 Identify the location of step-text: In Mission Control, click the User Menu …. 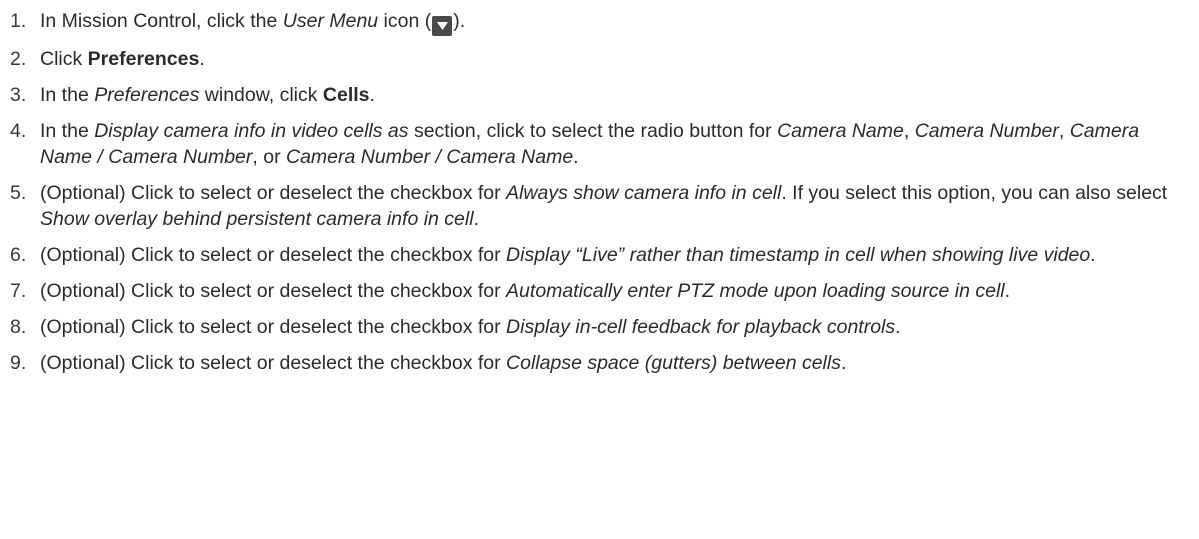
(619, 22).